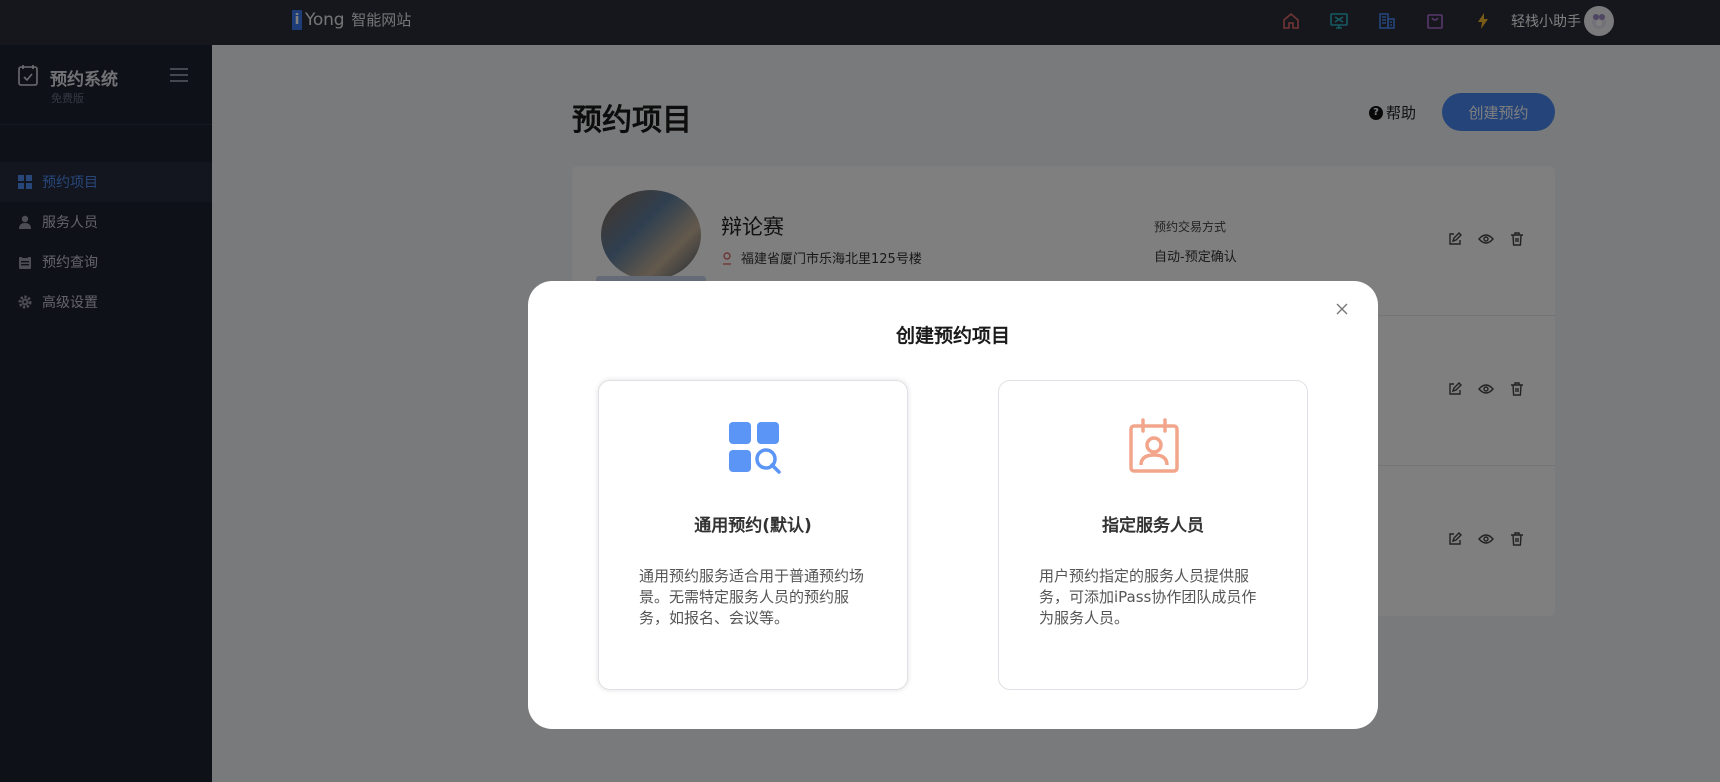 The image size is (1720, 782). I want to click on option-description: 通用预约服务适合用于普通预约场景。无需特定服务人员的预约服务，如报名、会议等。, so click(752, 597).